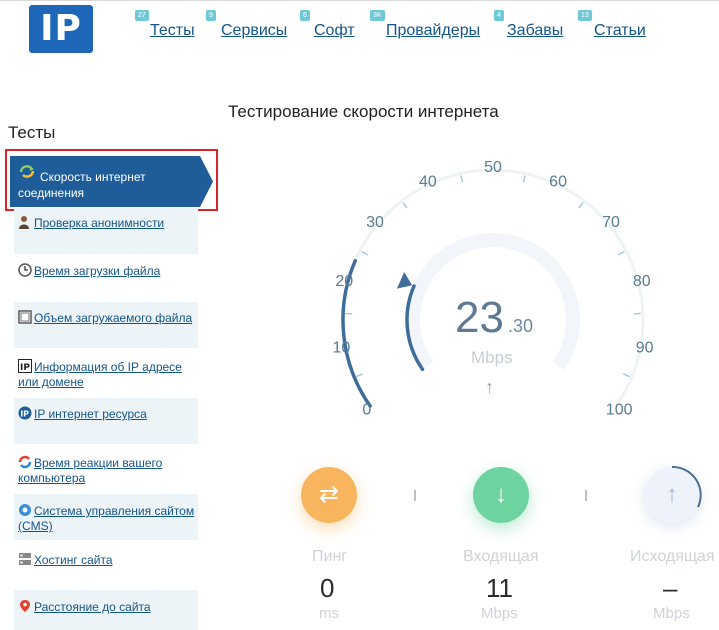 The image size is (719, 630). Describe the element at coordinates (620, 31) in the screenshot. I see `nav-link-articles: Статьи` at that location.